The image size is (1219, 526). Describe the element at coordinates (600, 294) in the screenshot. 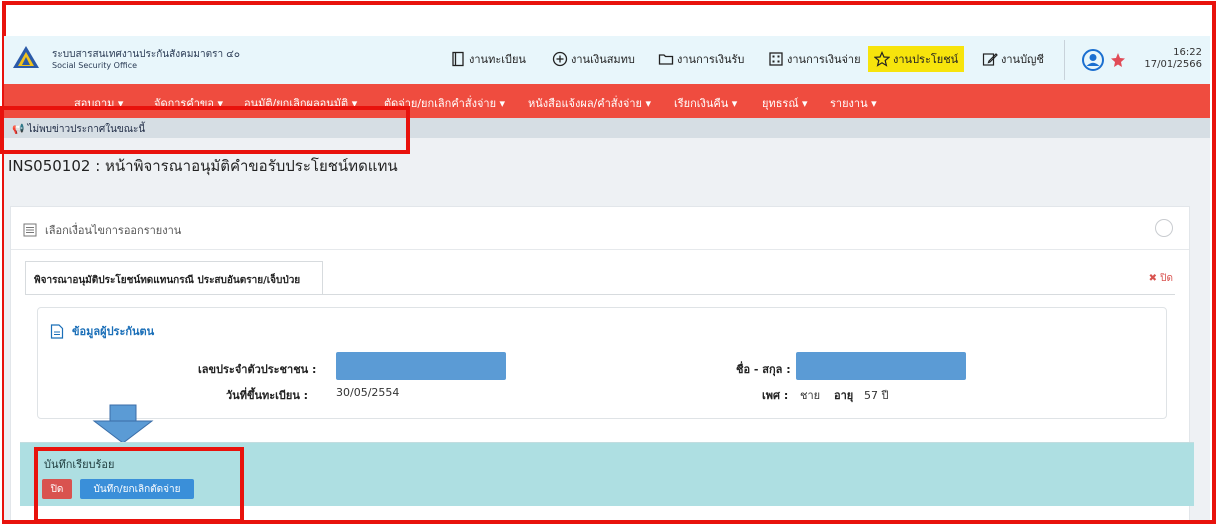

I see `tab-divider` at that location.